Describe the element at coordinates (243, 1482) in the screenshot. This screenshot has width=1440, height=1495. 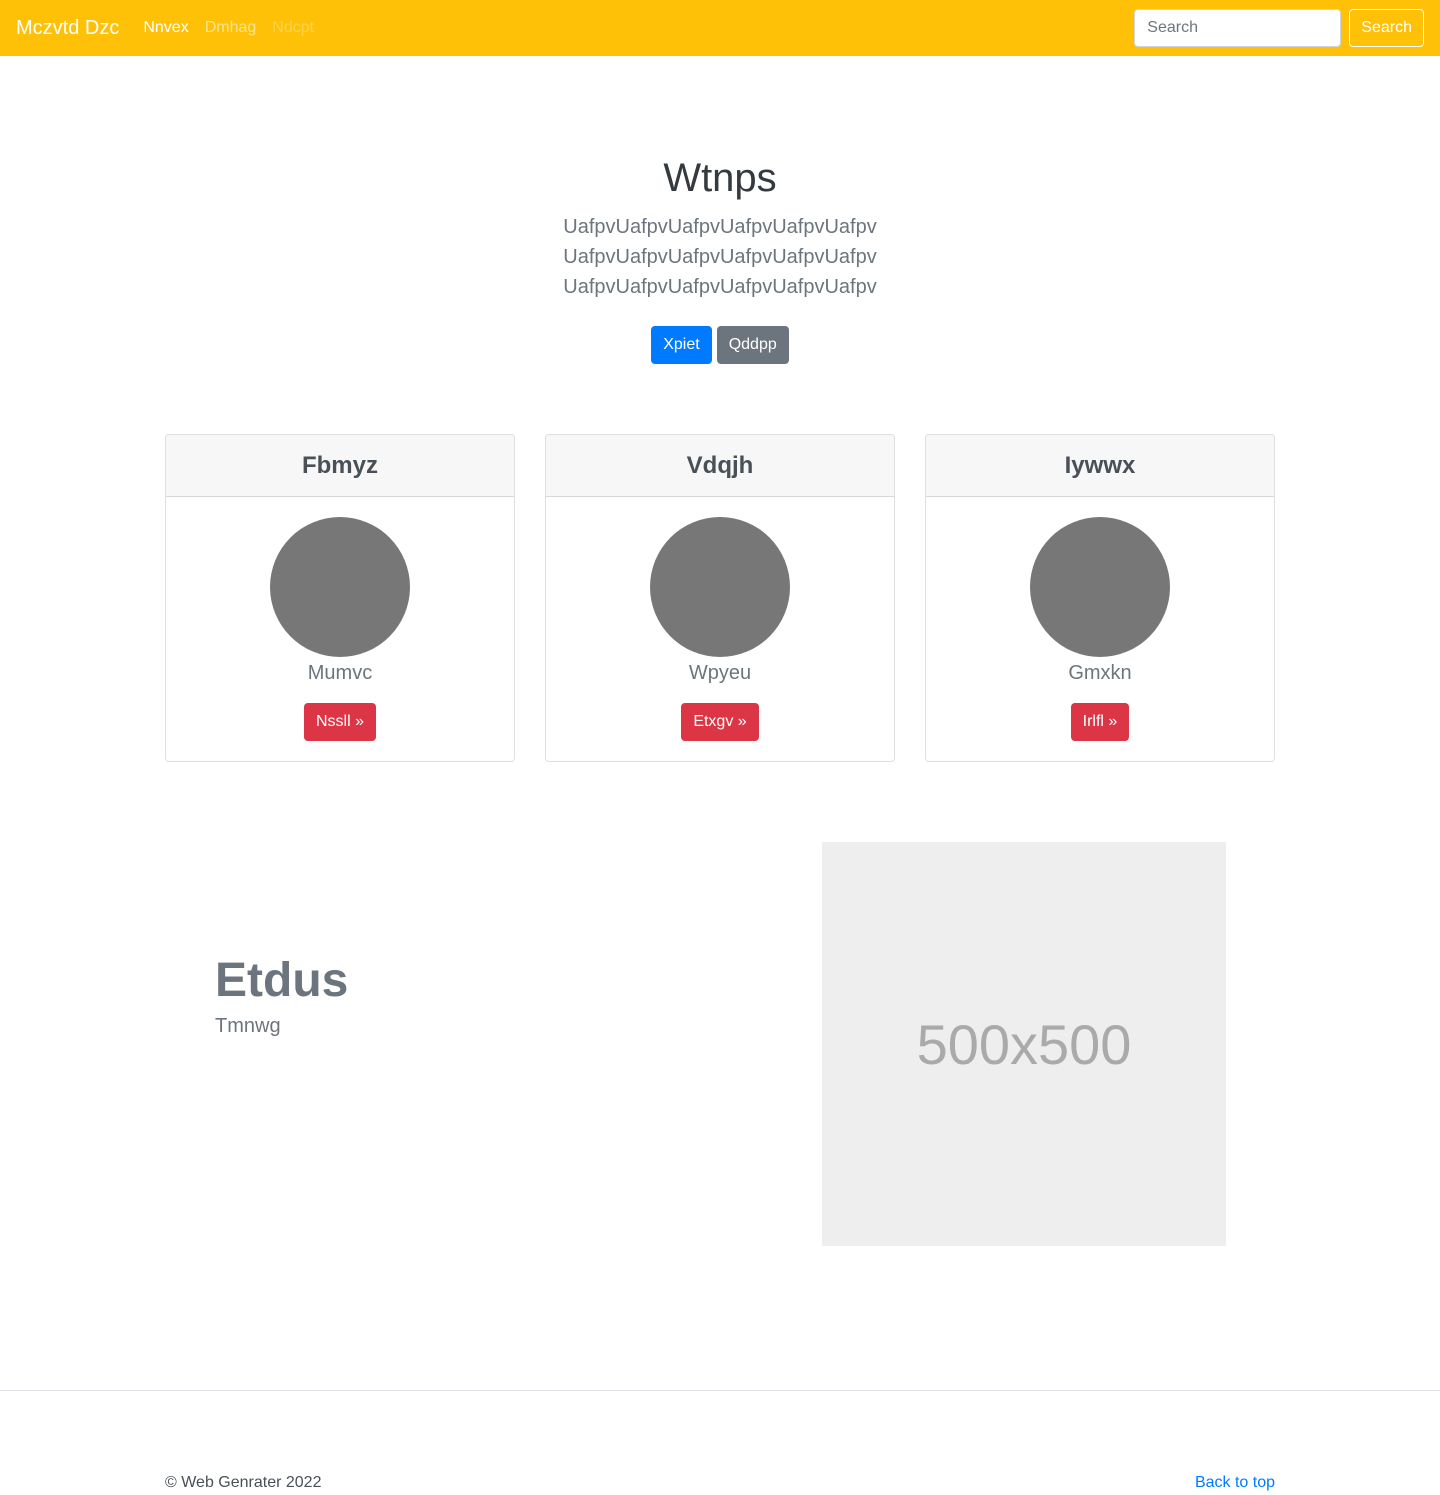
I see `footer-copyright: © Web Genrater 2022` at that location.